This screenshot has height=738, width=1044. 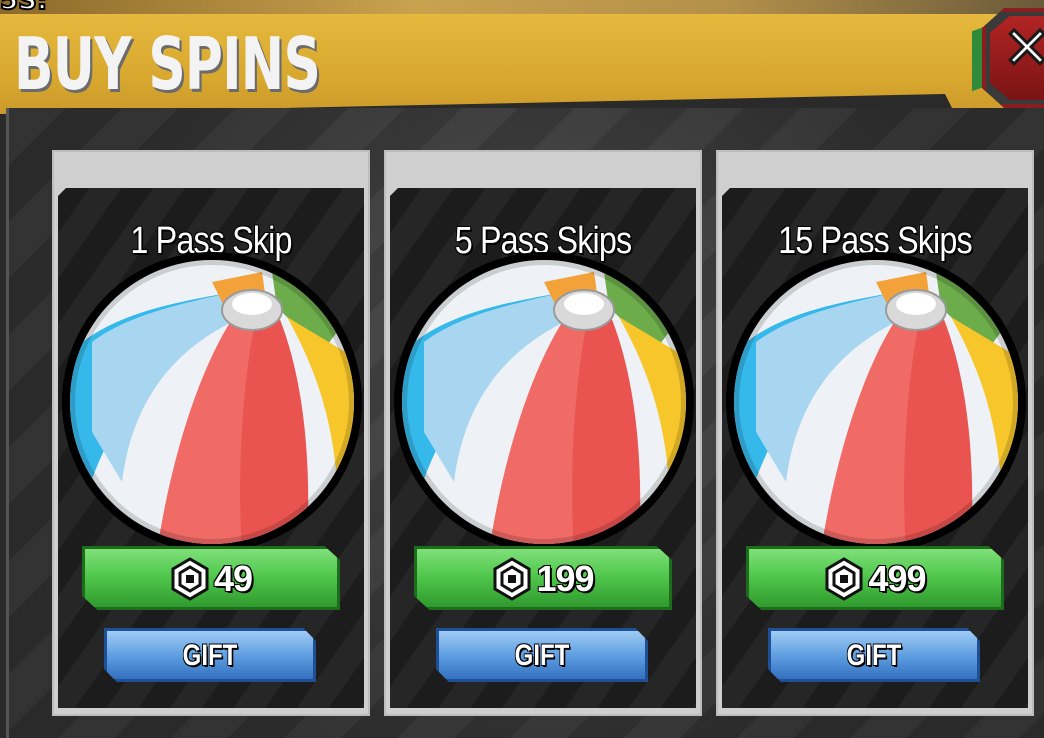 What do you see at coordinates (1022, 48) in the screenshot?
I see `close-icon: ✕` at bounding box center [1022, 48].